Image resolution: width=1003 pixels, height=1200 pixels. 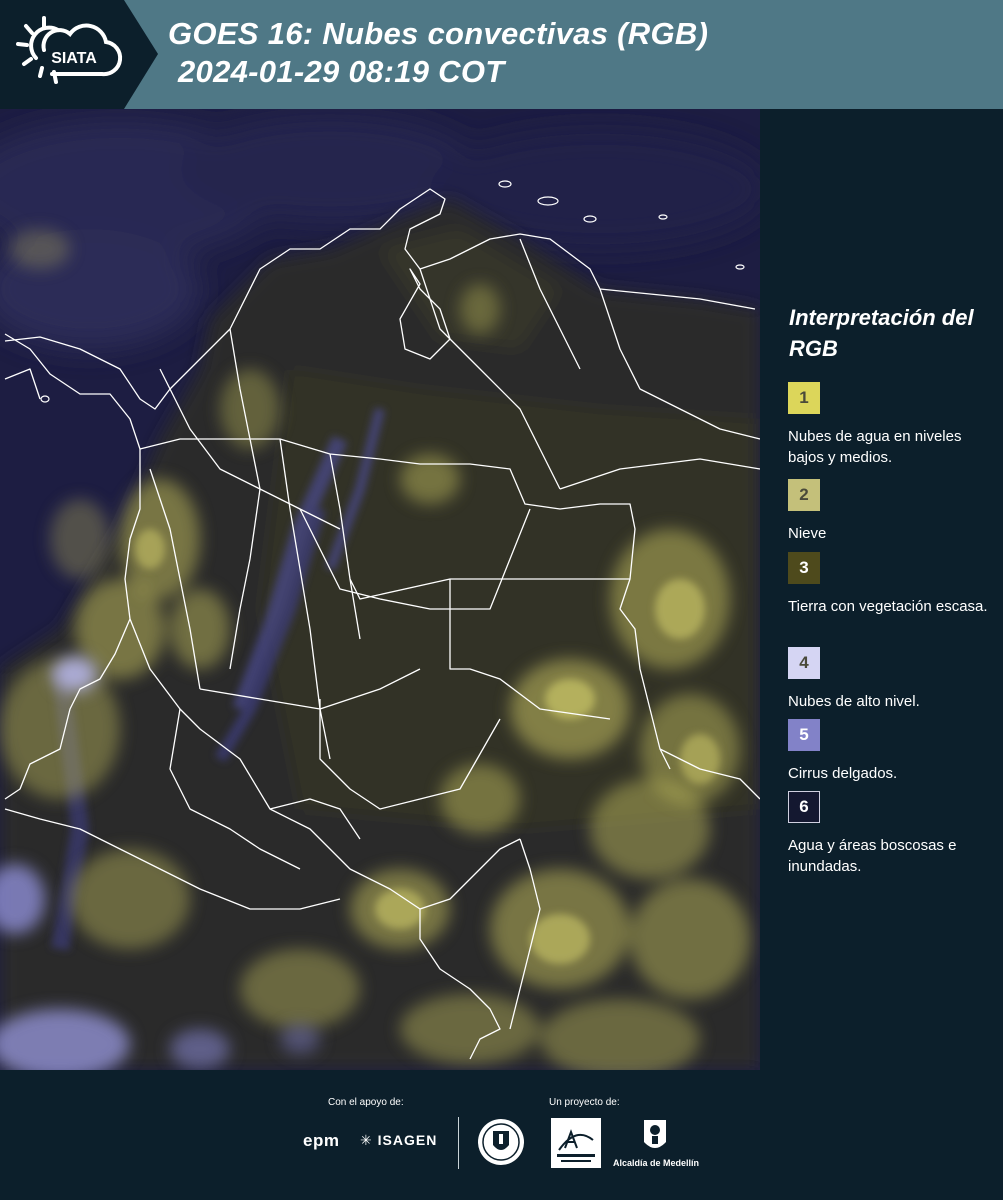 What do you see at coordinates (872, 856) in the screenshot?
I see `legend-label: Agua y áreas boscosas e inundadas.` at bounding box center [872, 856].